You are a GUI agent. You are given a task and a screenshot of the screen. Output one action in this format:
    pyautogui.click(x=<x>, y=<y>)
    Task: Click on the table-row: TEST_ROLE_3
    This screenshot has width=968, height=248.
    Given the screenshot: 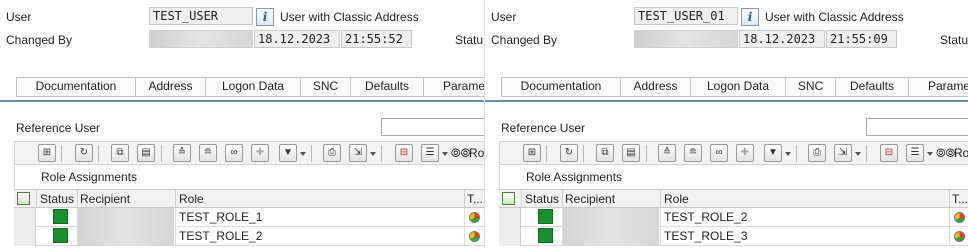 What is the action you would take?
    pyautogui.click(x=733, y=236)
    